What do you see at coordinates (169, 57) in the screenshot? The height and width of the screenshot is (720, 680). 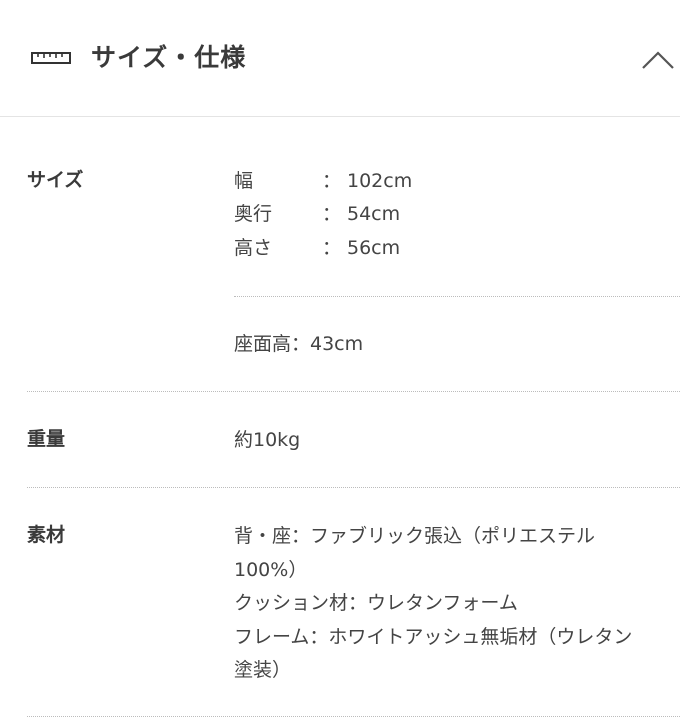 I see `section-title: サイズ・仕様` at bounding box center [169, 57].